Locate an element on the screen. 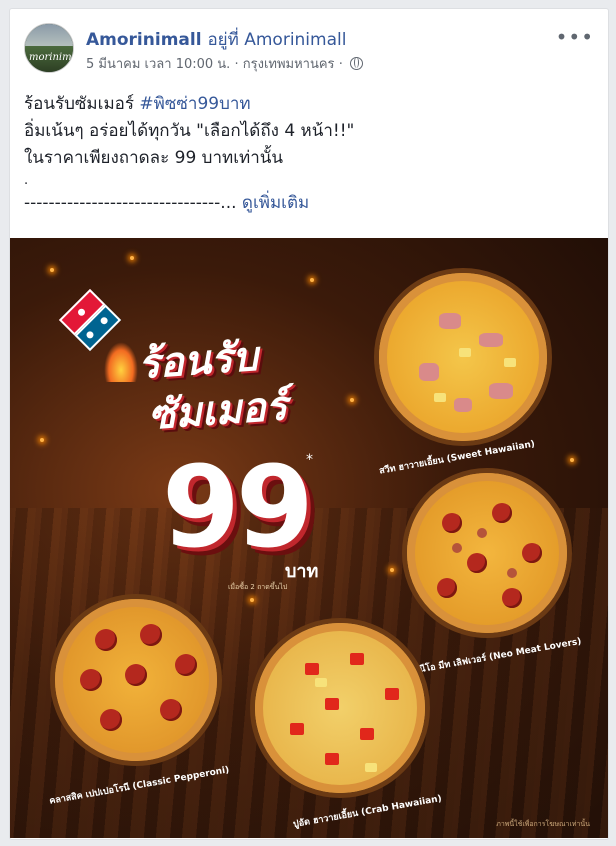 The image size is (616, 846). flame-icon is located at coordinates (121, 362).